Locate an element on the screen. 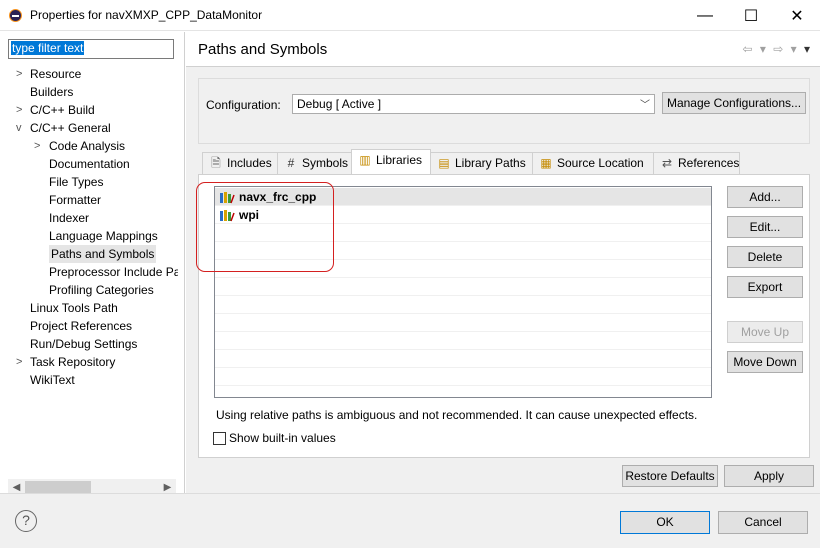 The image size is (820, 548). configuration-value: Debug [ Active ] is located at coordinates (339, 104).